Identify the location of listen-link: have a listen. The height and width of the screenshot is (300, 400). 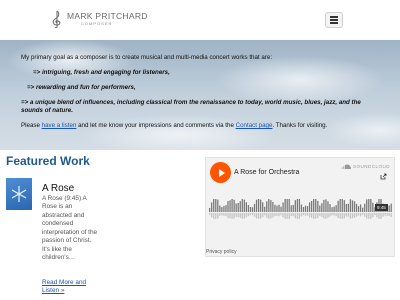
(59, 125).